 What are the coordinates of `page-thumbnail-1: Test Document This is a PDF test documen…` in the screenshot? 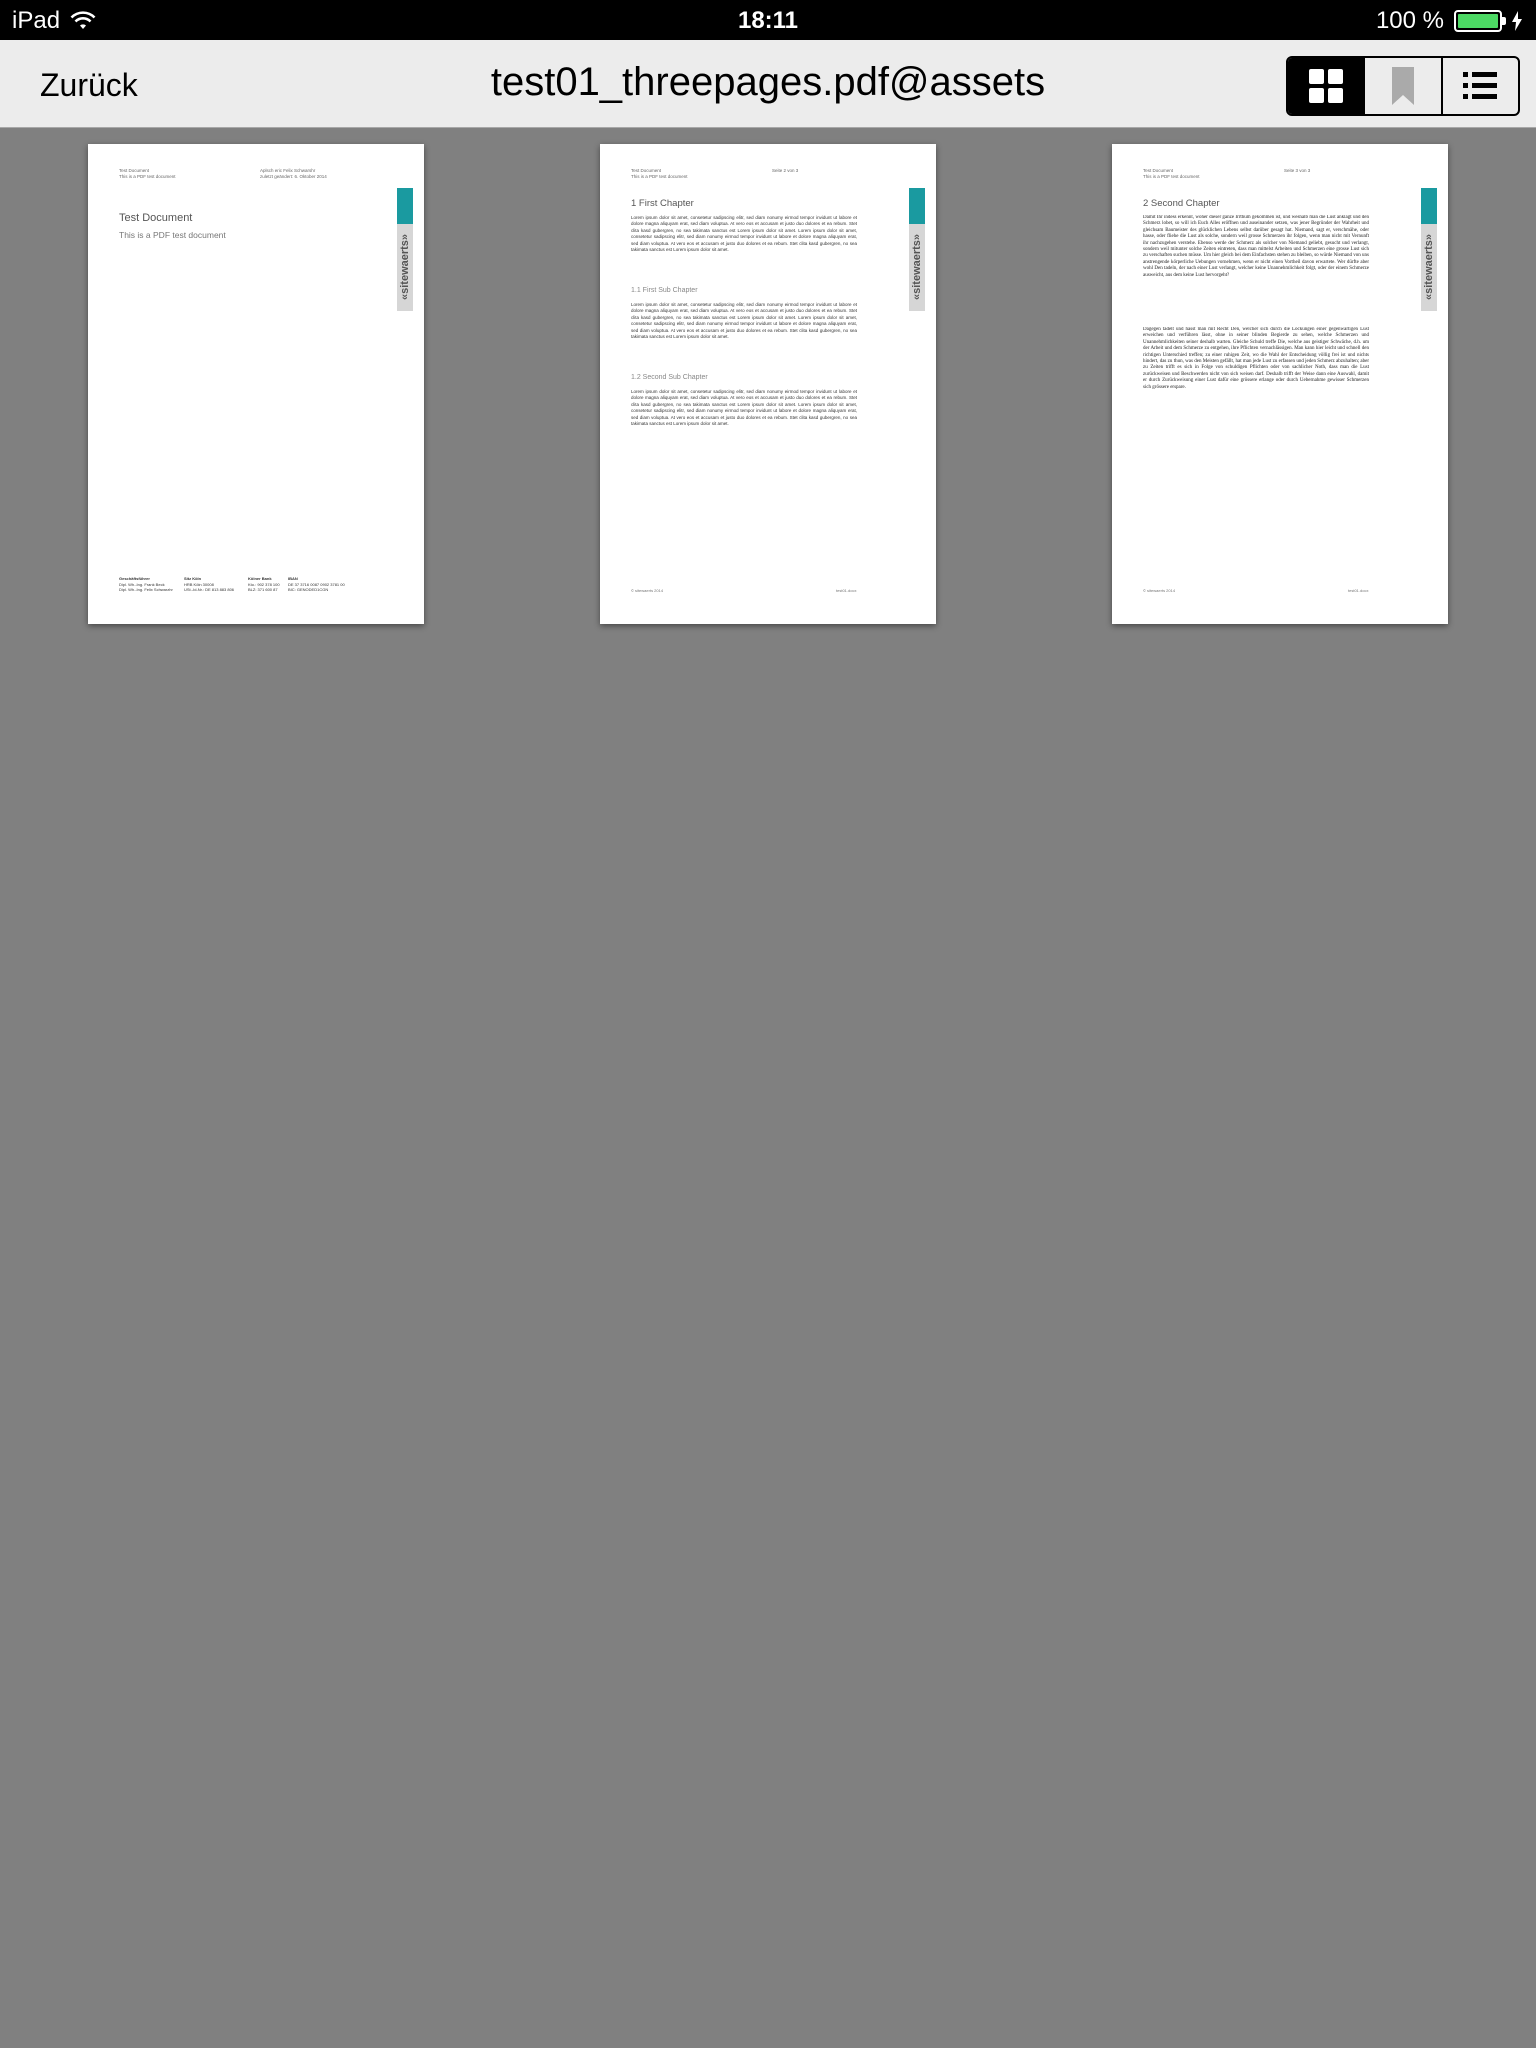 It's located at (256, 384).